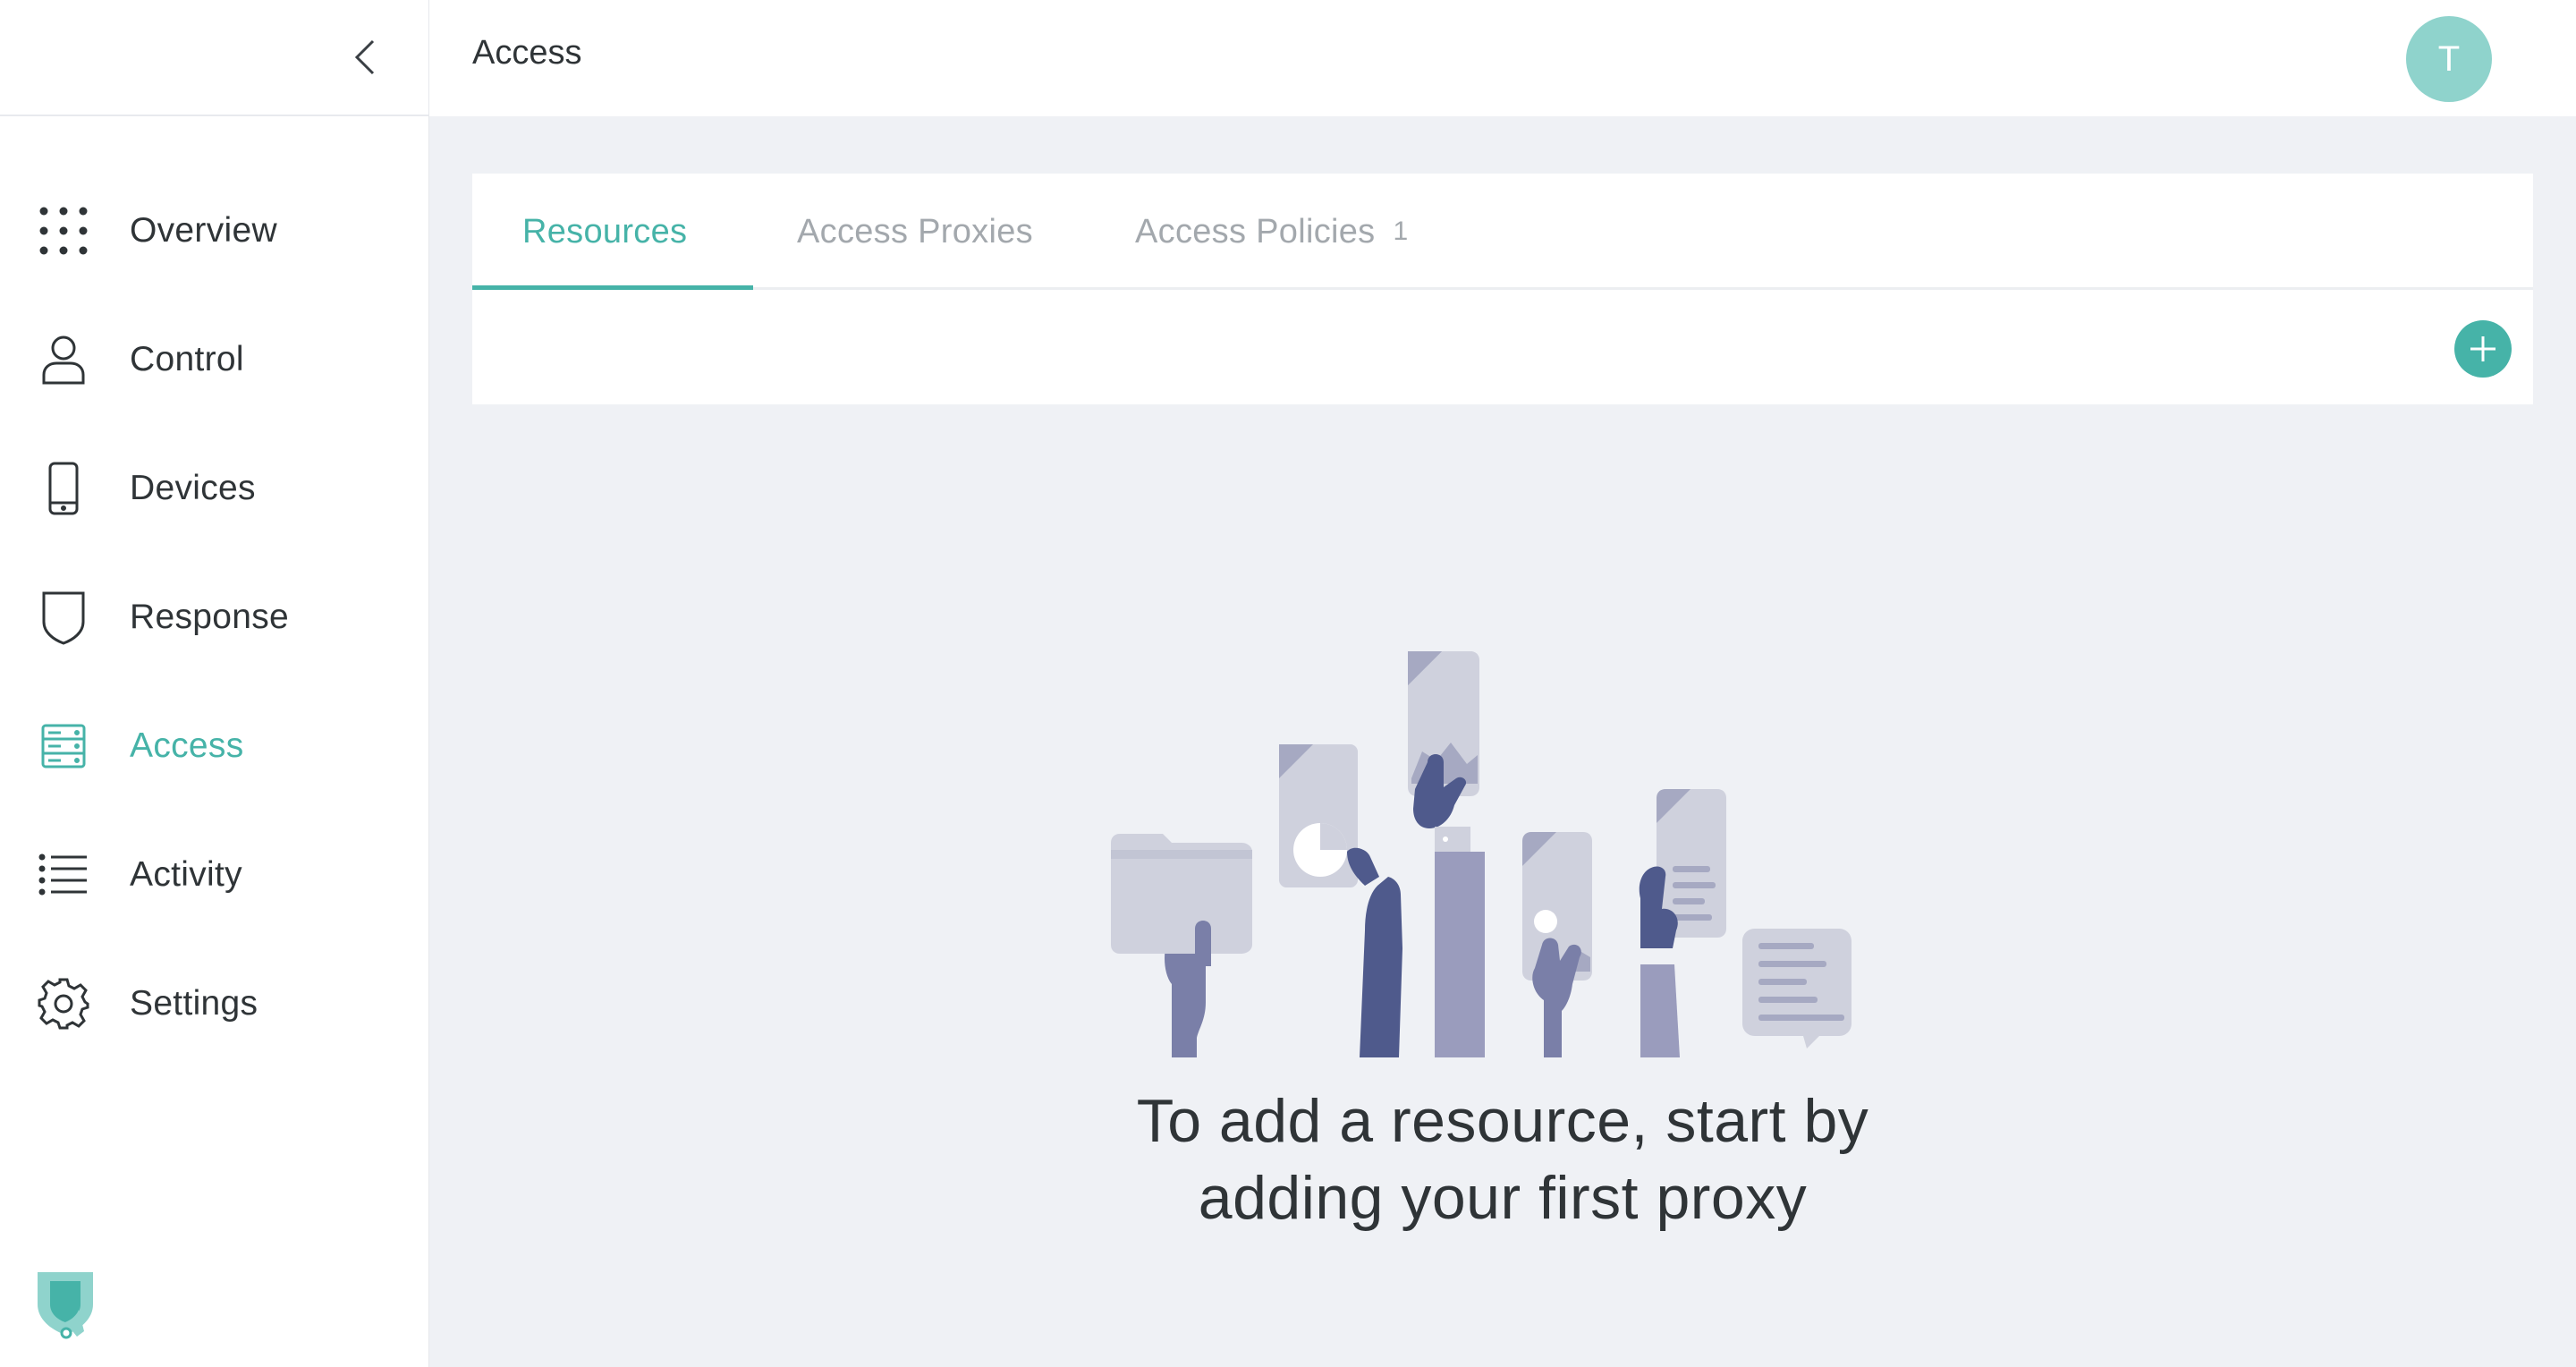  What do you see at coordinates (1255, 231) in the screenshot?
I see `tab-label: Access Policies` at bounding box center [1255, 231].